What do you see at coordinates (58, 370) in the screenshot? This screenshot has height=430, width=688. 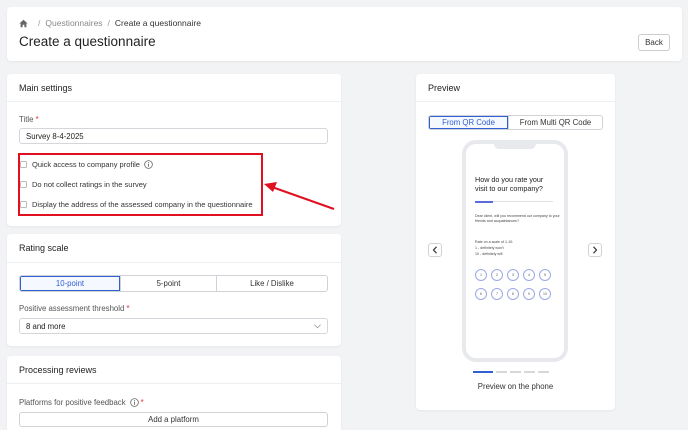 I see `processing-reviews-title: Processing reviews` at bounding box center [58, 370].